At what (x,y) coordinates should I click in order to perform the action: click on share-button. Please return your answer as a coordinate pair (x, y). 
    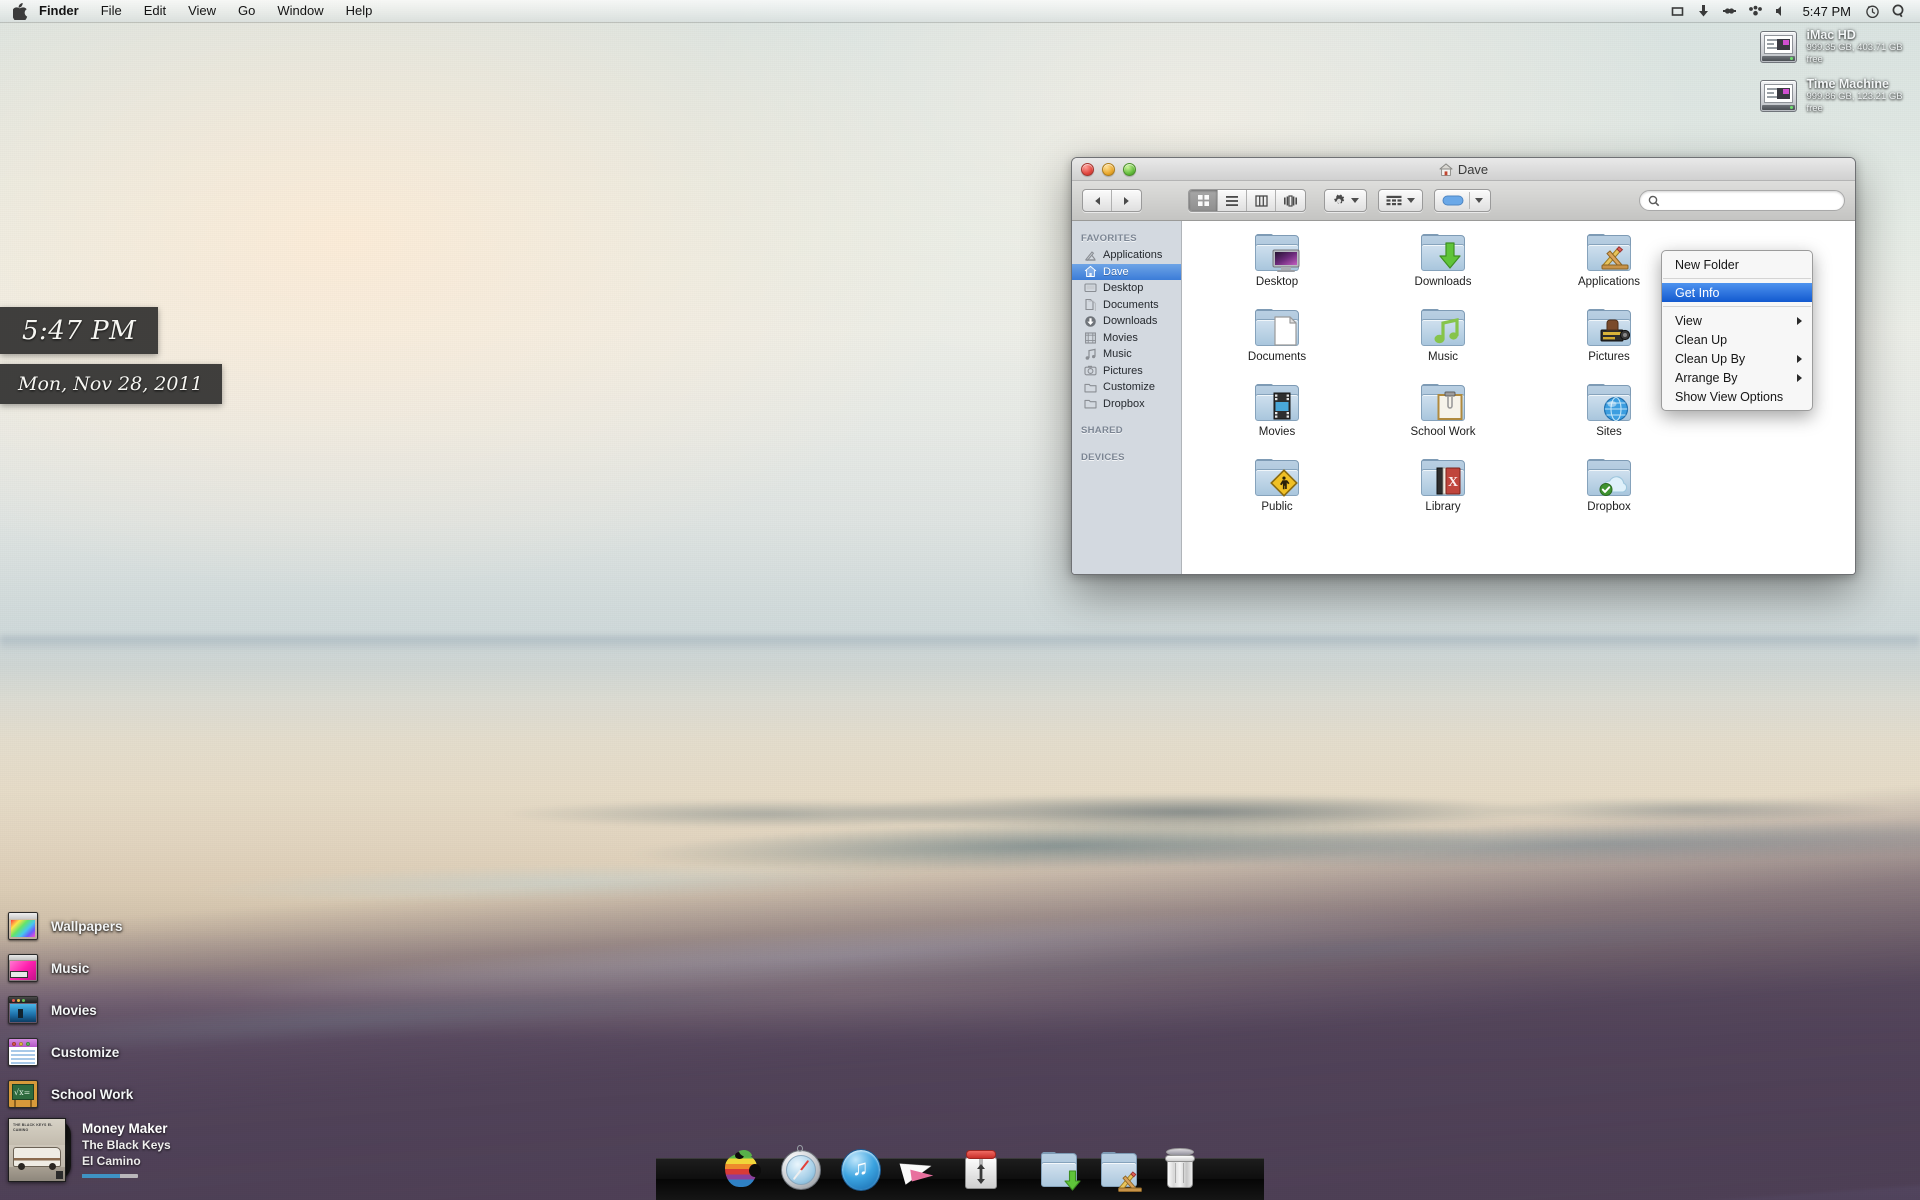
    Looking at the image, I should click on (1462, 200).